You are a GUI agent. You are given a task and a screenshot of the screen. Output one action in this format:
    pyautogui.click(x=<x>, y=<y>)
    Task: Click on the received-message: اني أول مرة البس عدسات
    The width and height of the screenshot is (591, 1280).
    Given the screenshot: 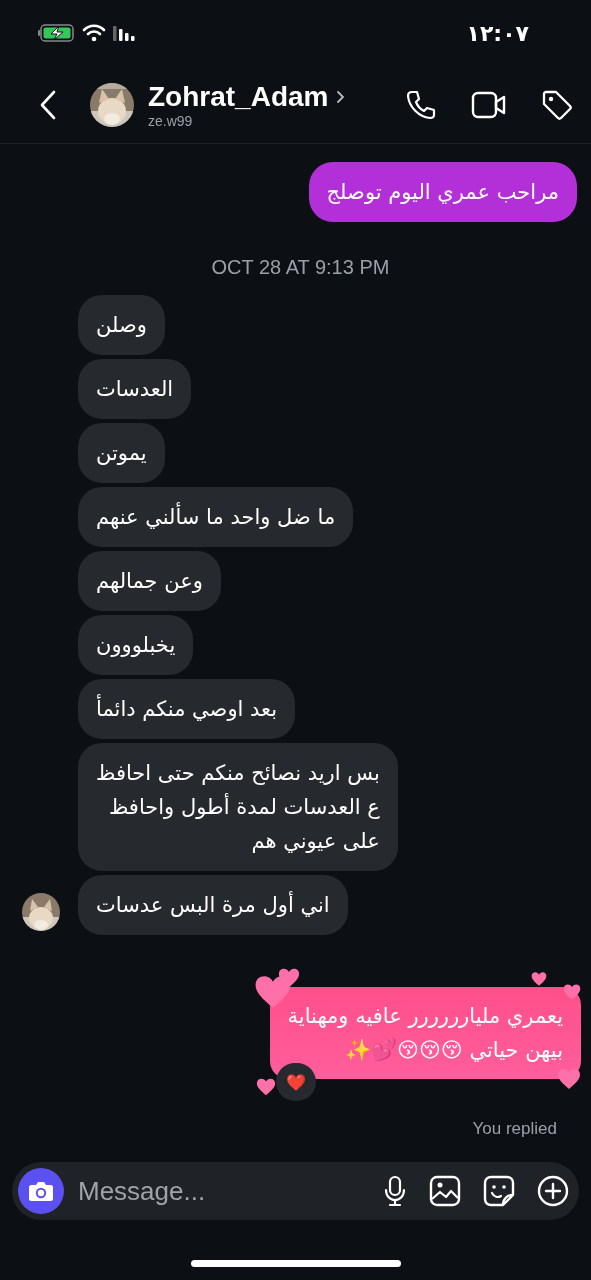 What is the action you would take?
    pyautogui.click(x=213, y=905)
    